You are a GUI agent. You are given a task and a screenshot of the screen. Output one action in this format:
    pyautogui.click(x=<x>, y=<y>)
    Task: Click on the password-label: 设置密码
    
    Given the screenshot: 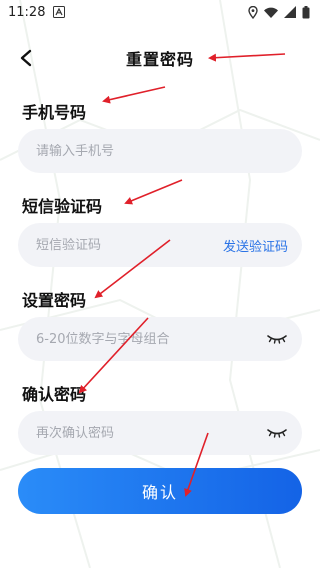 What is the action you would take?
    pyautogui.click(x=54, y=300)
    